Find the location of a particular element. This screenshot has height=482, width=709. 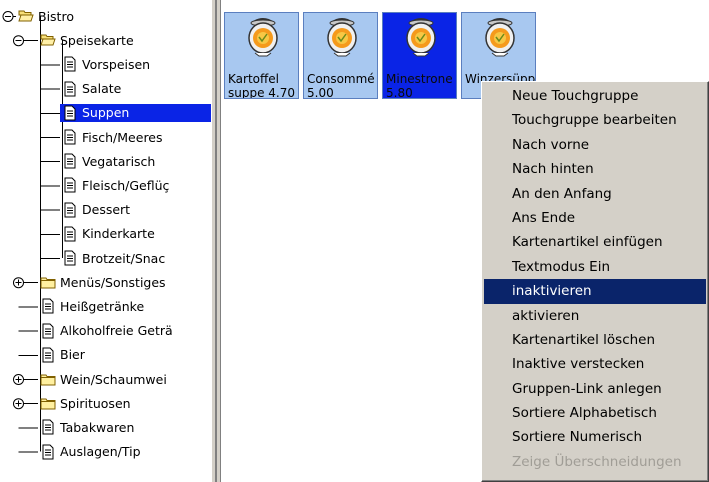

tree-item-label: Suppen is located at coordinates (106, 113).